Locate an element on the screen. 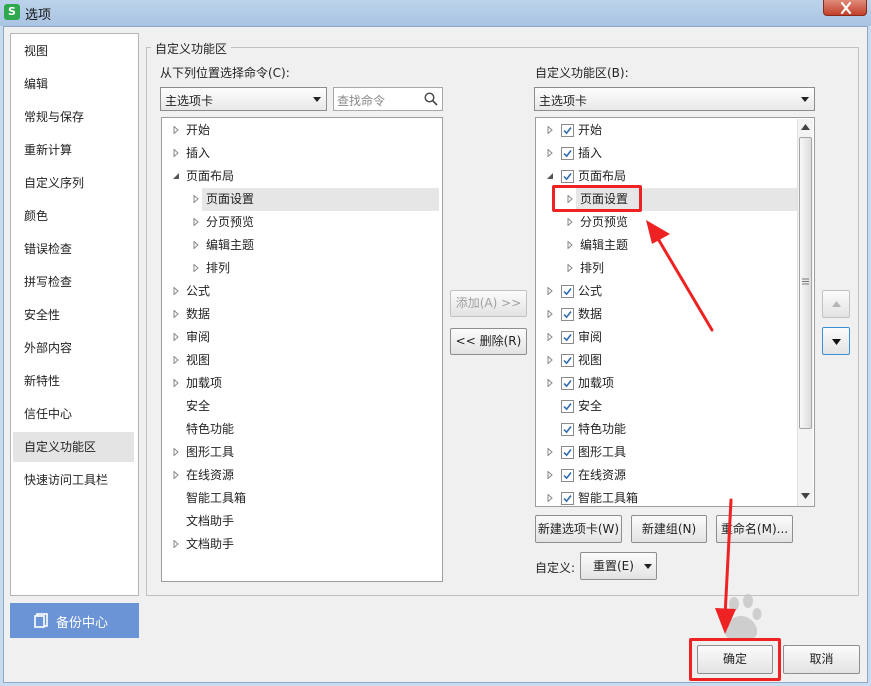 The height and width of the screenshot is (686, 871). ribbon-tree-item: 智能工具箱 is located at coordinates (675, 496).